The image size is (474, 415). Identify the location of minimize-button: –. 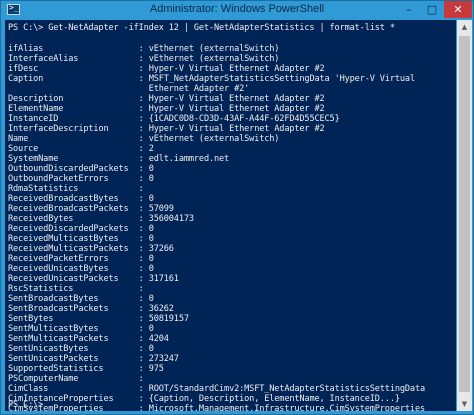
(409, 9).